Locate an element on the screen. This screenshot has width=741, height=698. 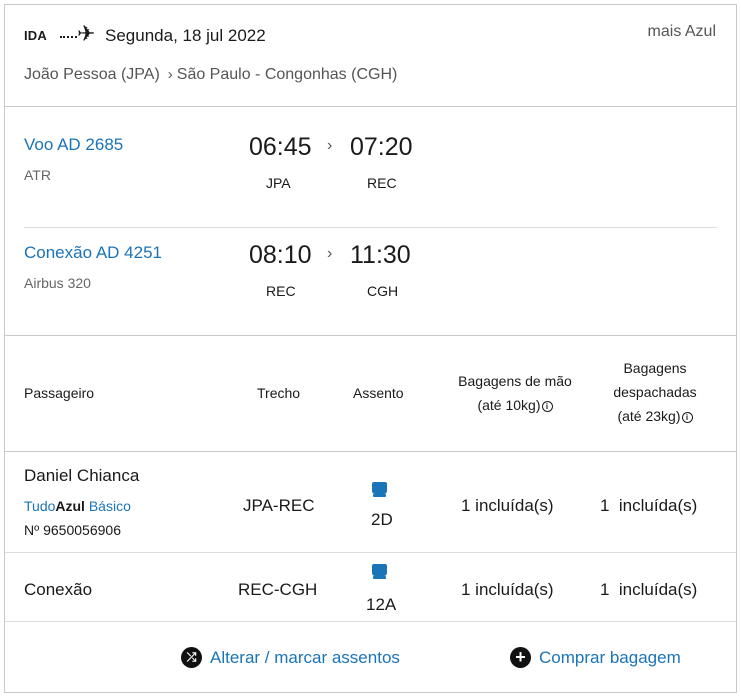
departure-airport: JPA is located at coordinates (278, 183).